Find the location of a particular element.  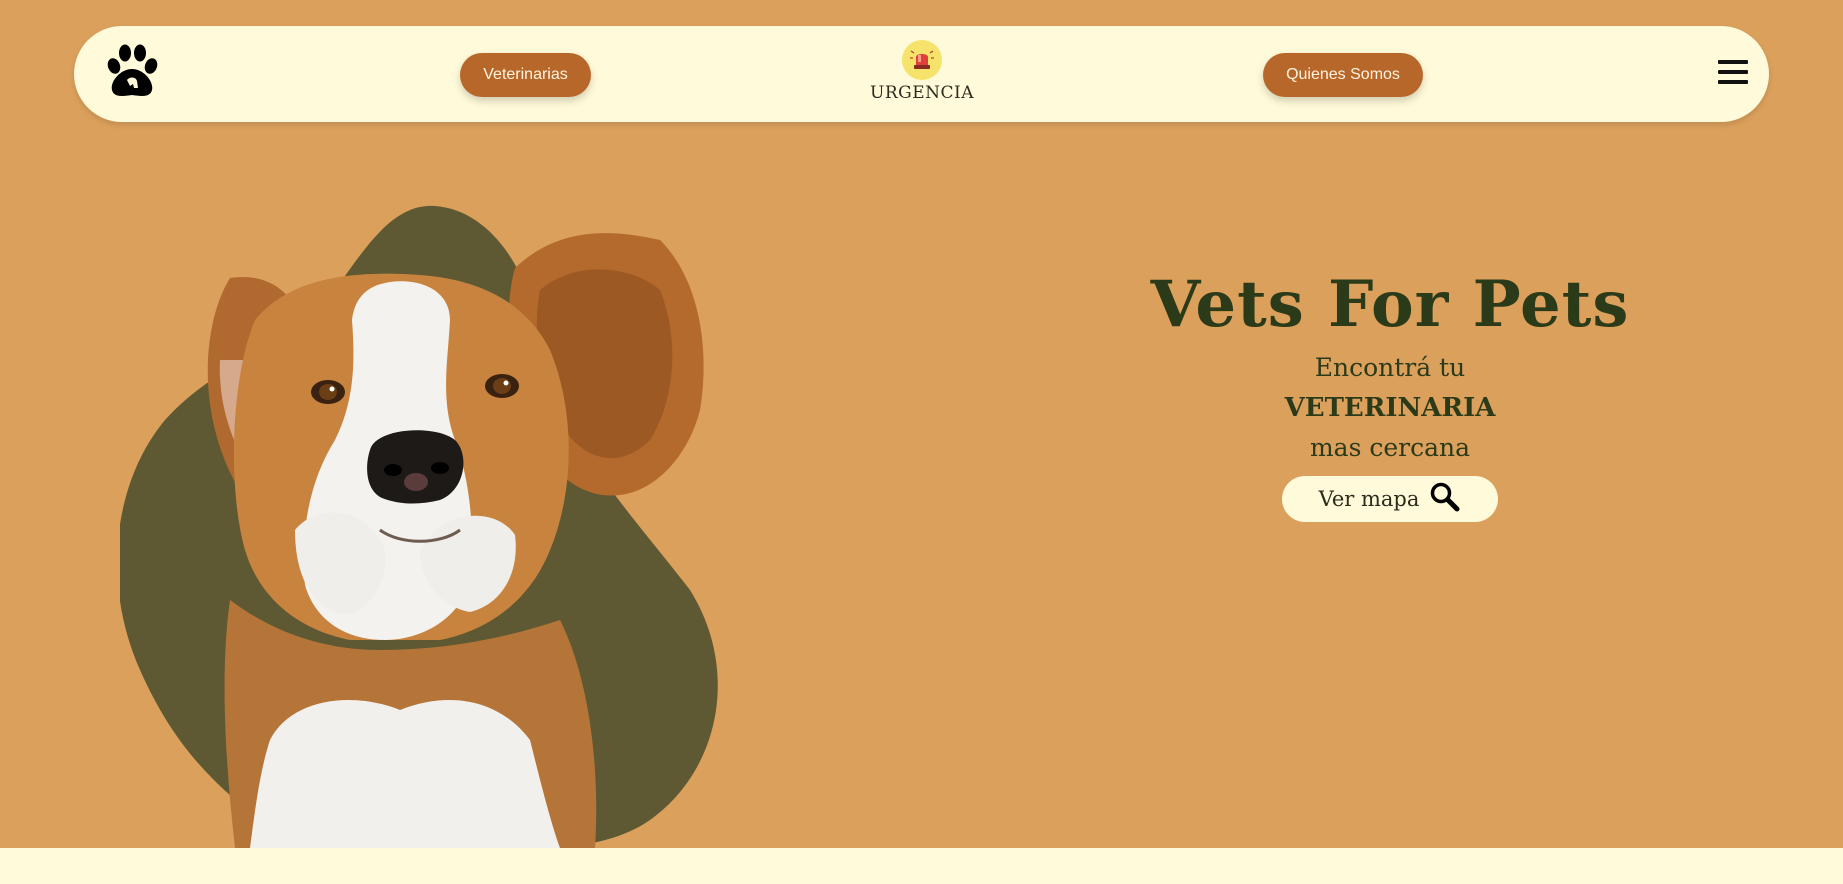

hero-subtitle-line3: mas cercana is located at coordinates (1390, 447).